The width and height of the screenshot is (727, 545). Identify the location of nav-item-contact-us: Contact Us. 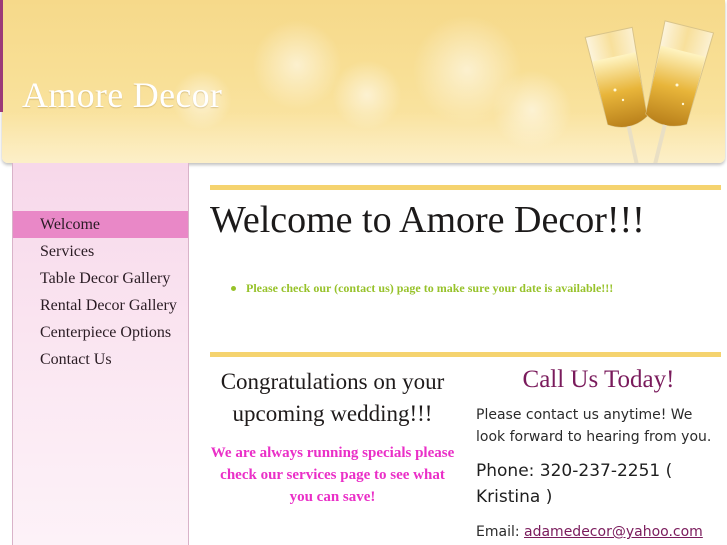
(100, 359).